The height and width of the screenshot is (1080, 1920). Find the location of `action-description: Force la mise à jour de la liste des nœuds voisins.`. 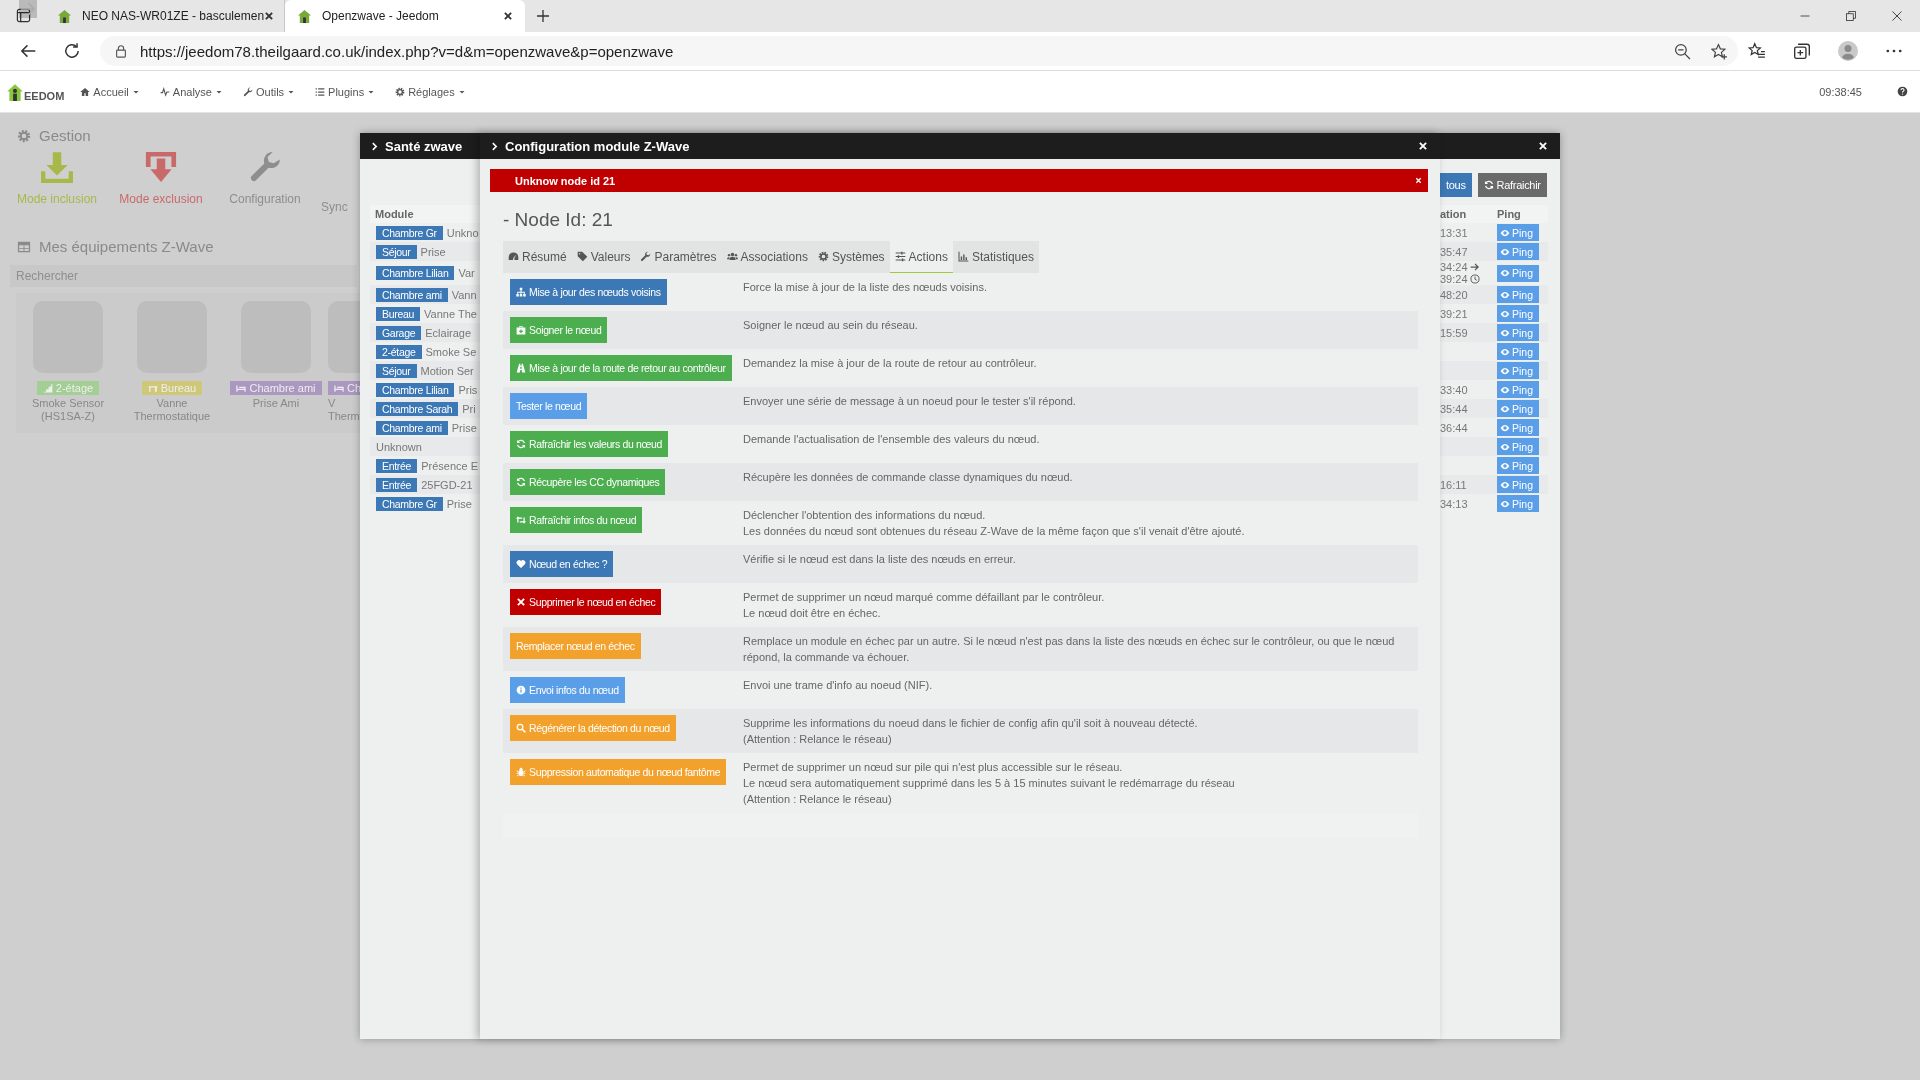

action-description: Force la mise à jour de la liste des nœuds voisins. is located at coordinates (865, 287).